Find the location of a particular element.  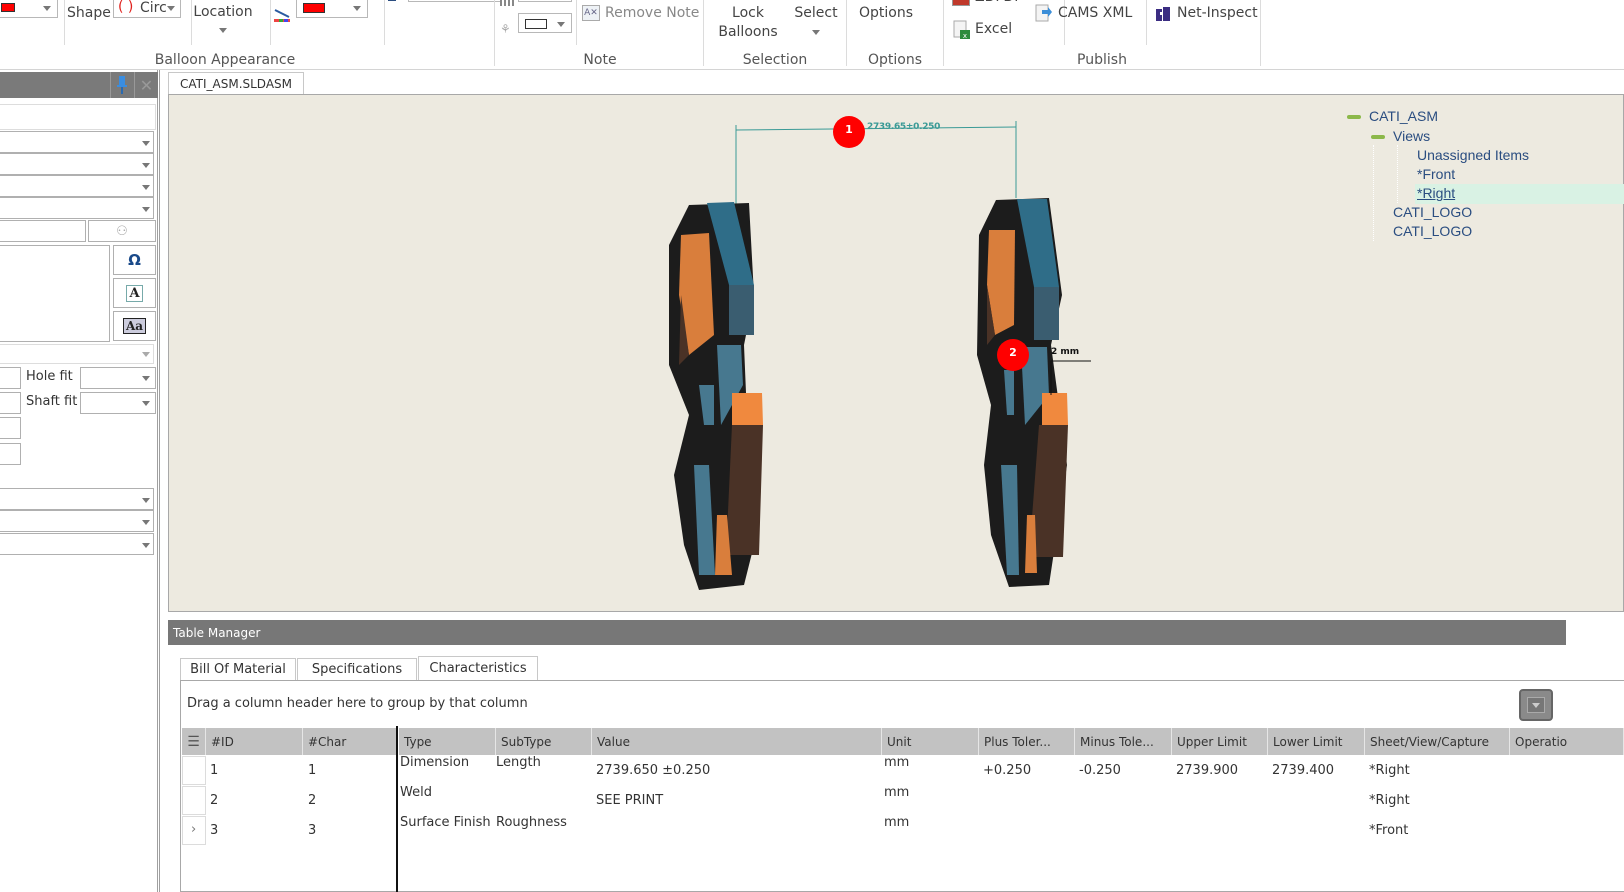

tree-item-right: *Right is located at coordinates (1436, 193).